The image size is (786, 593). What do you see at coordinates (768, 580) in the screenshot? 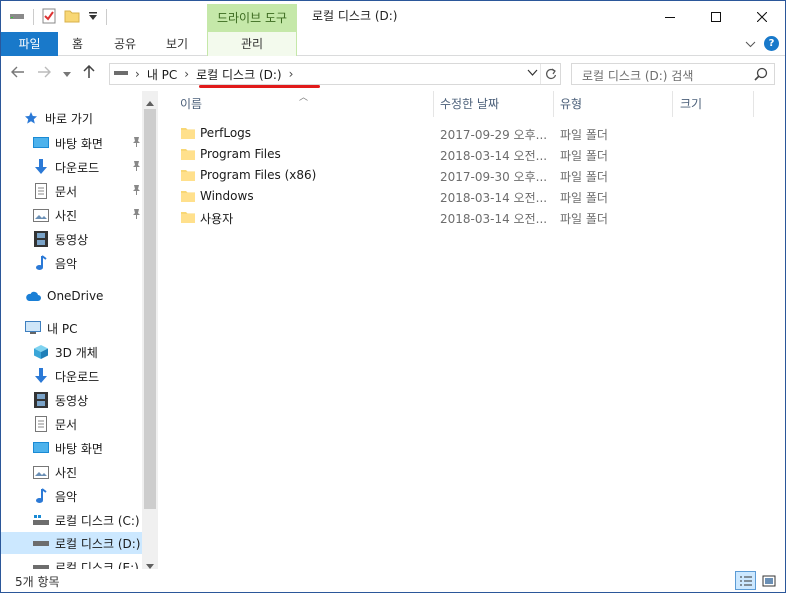
I see `large-icons-view-button` at bounding box center [768, 580].